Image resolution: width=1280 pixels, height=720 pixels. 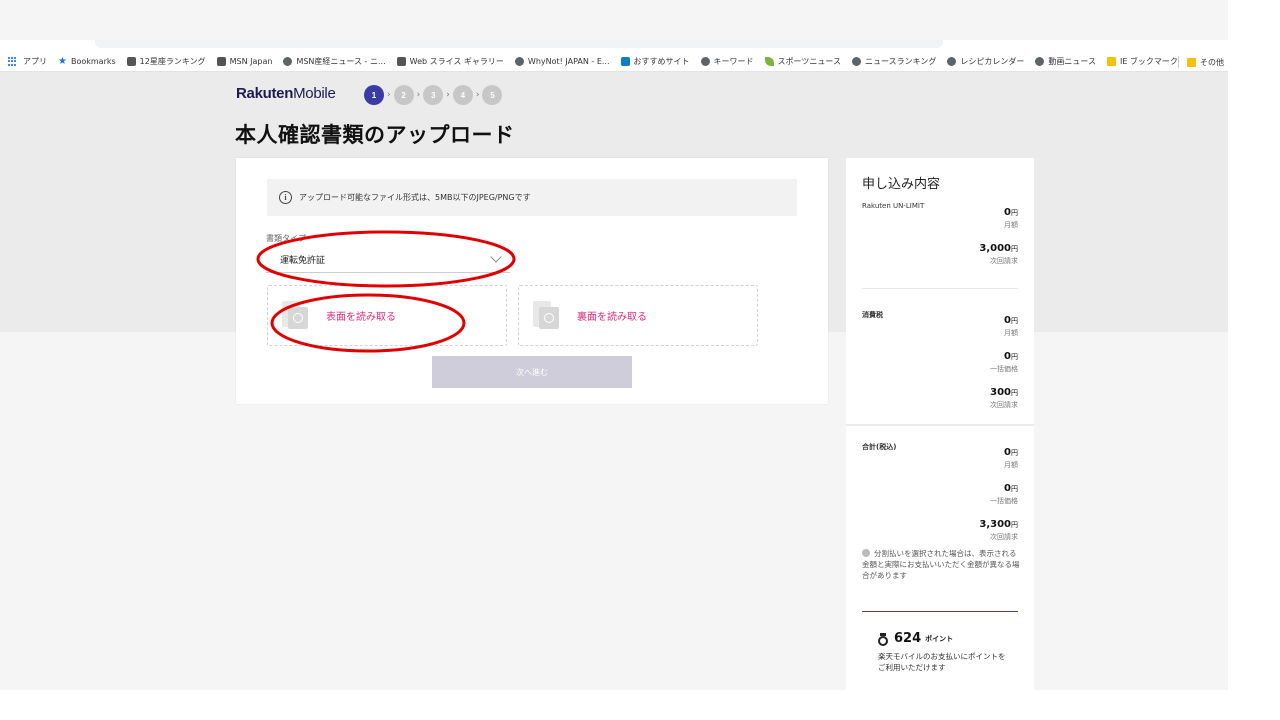 What do you see at coordinates (1011, 218) in the screenshot?
I see `plan-monthly: 0円 月額` at bounding box center [1011, 218].